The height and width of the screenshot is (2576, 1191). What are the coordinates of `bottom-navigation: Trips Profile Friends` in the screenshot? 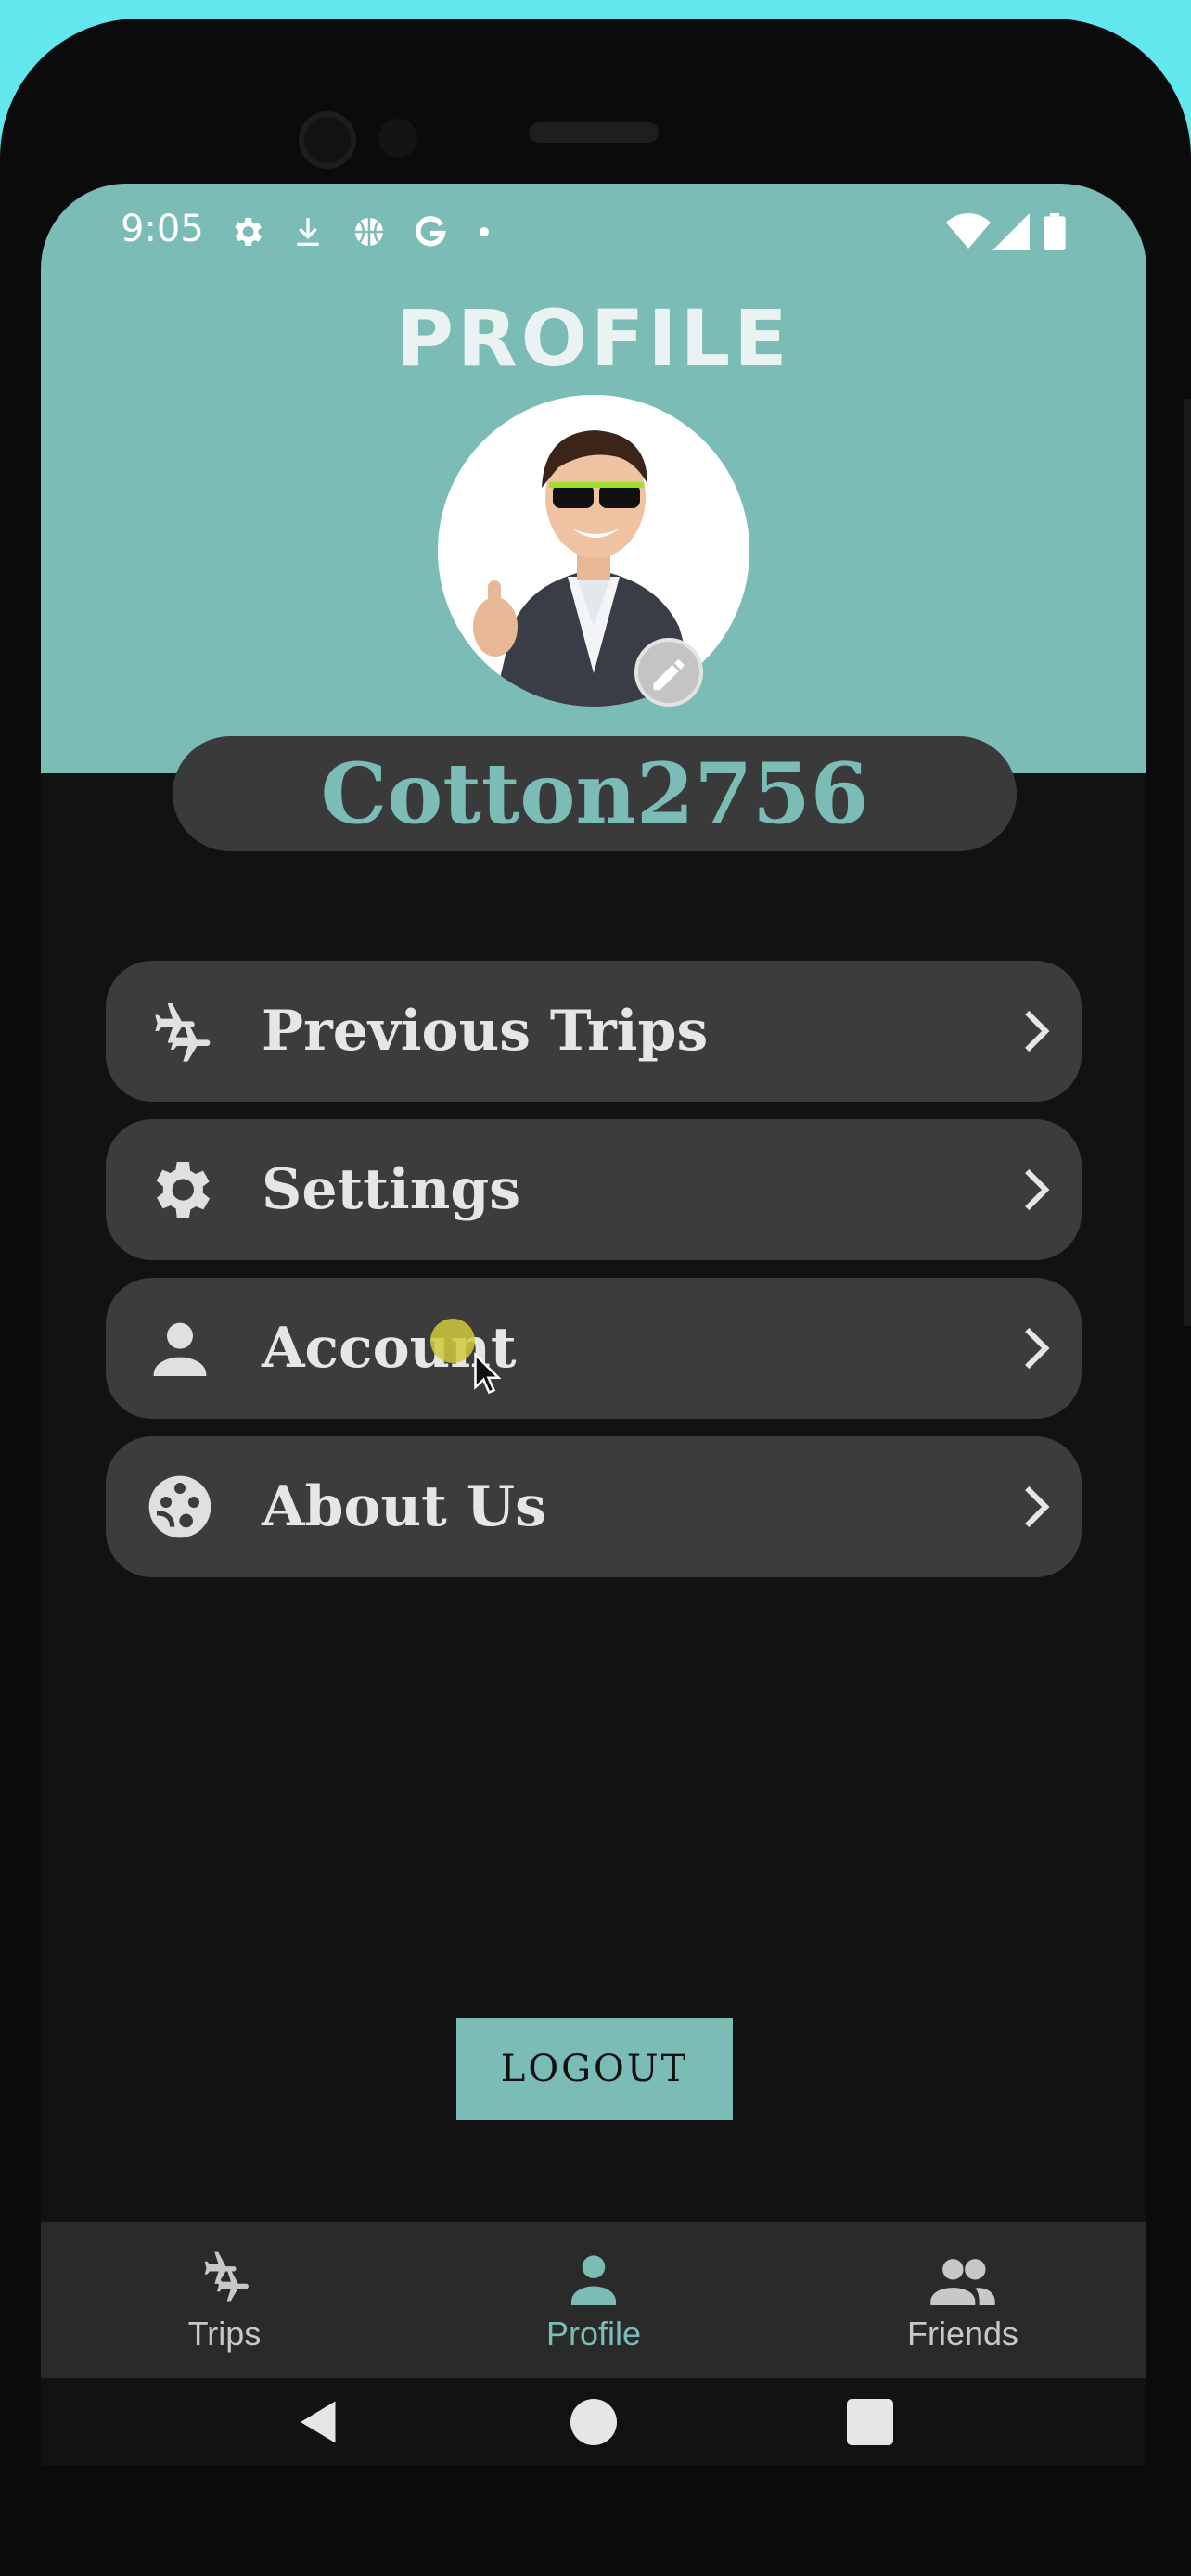 It's located at (593, 2300).